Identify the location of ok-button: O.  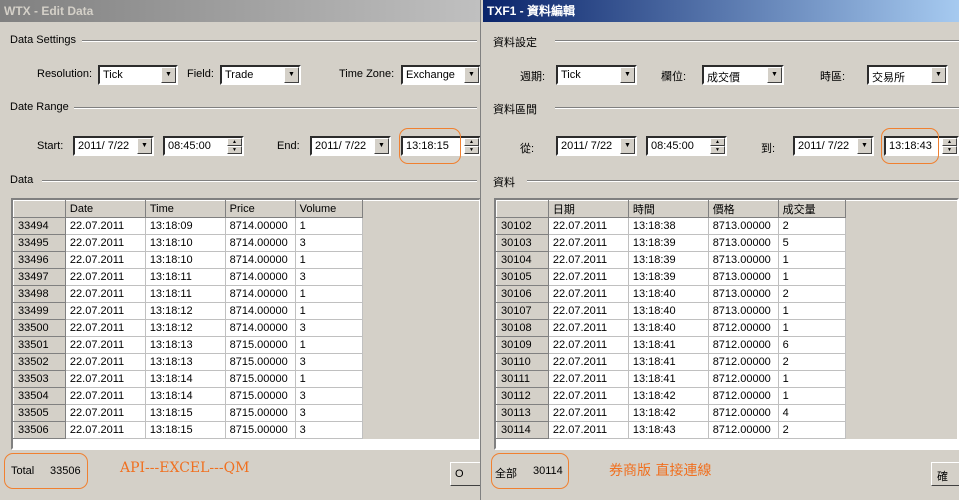
(465, 474).